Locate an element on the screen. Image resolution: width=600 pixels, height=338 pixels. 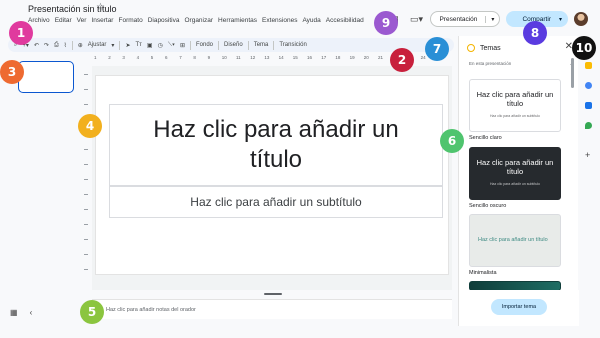
menu-accesibilidad: Accesibilidad is located at coordinates (345, 20).